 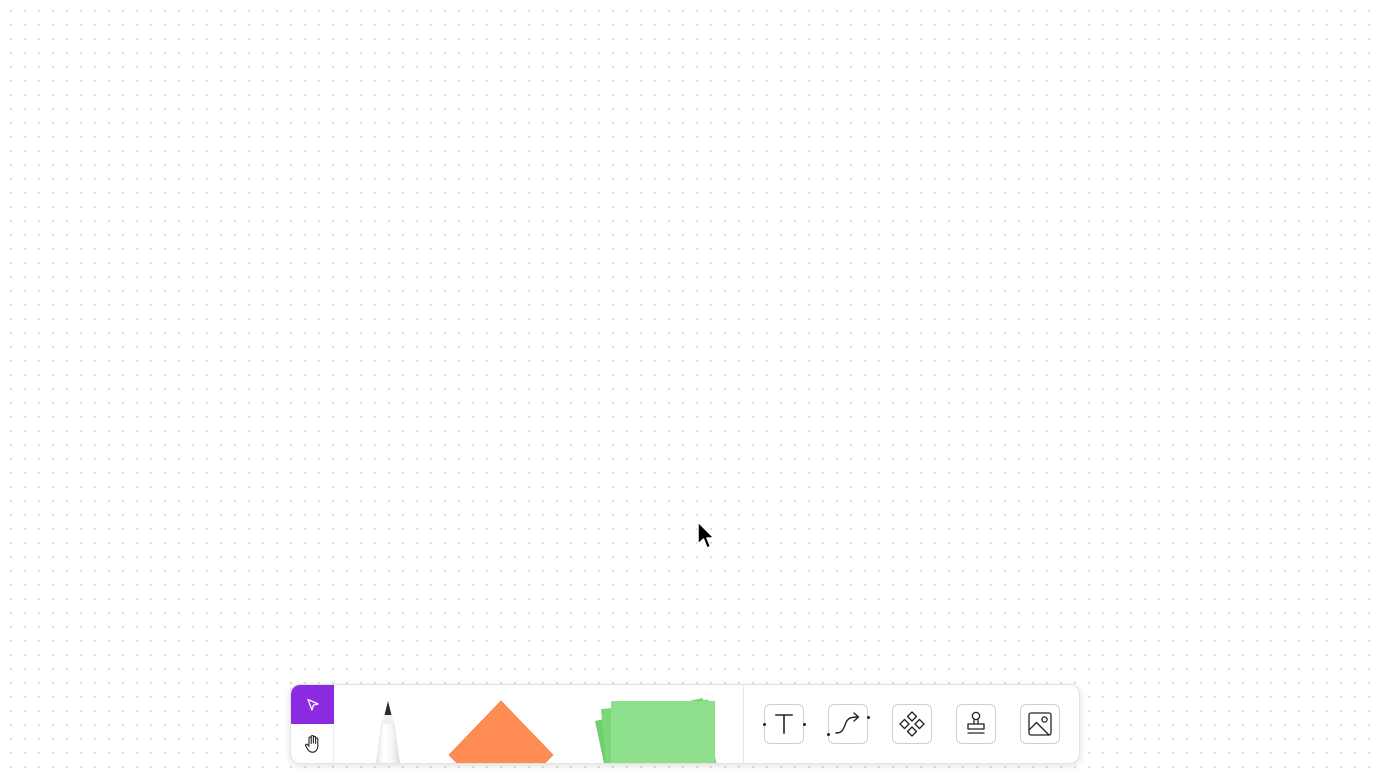 I want to click on mouse-pointer-icon, so click(x=706, y=535).